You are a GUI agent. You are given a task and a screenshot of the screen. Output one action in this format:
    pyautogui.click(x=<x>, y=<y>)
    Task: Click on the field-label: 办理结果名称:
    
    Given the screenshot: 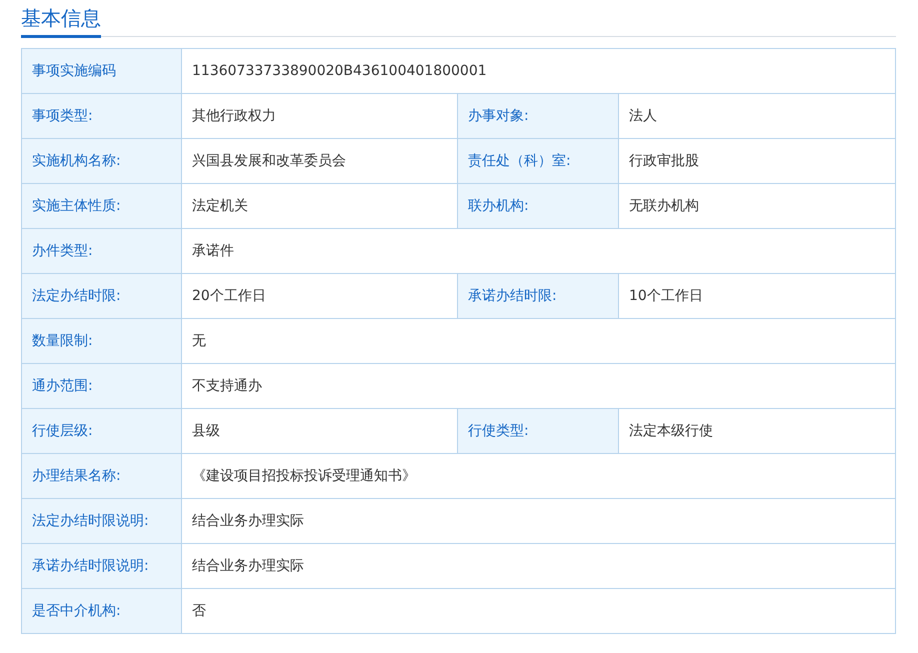 What is the action you would take?
    pyautogui.click(x=102, y=476)
    